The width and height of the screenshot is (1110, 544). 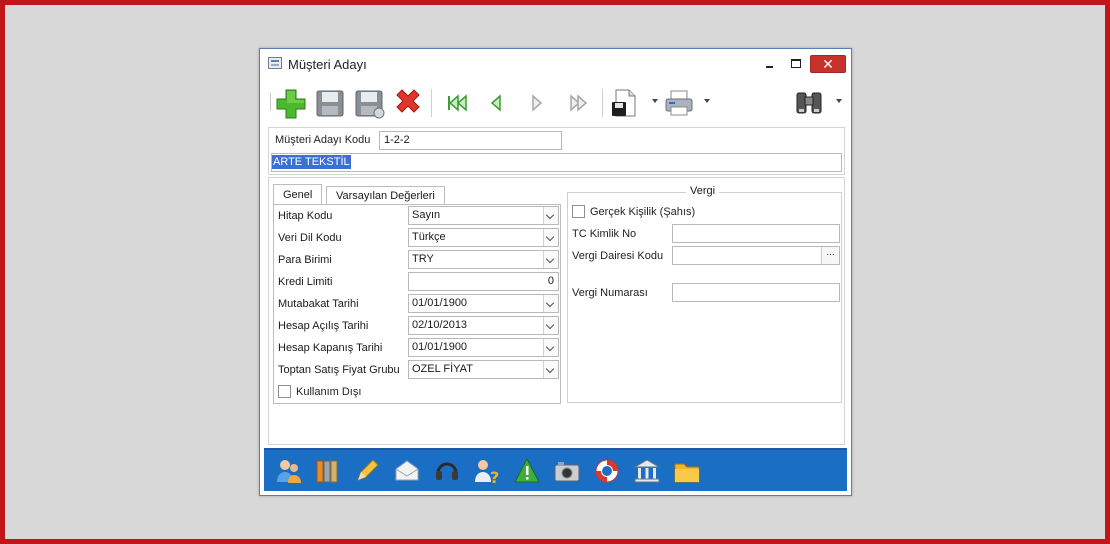 I want to click on gercek-kisilik-checkbox, so click(x=578, y=211).